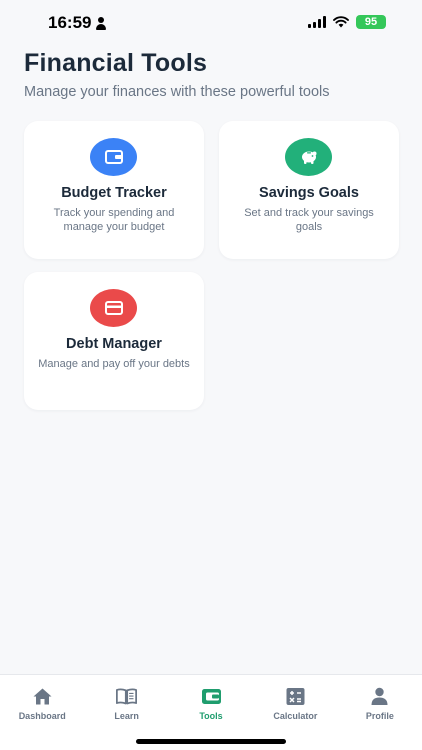 Image resolution: width=422 pixels, height=750 pixels. What do you see at coordinates (317, 22) in the screenshot?
I see `cellular-signal-icon` at bounding box center [317, 22].